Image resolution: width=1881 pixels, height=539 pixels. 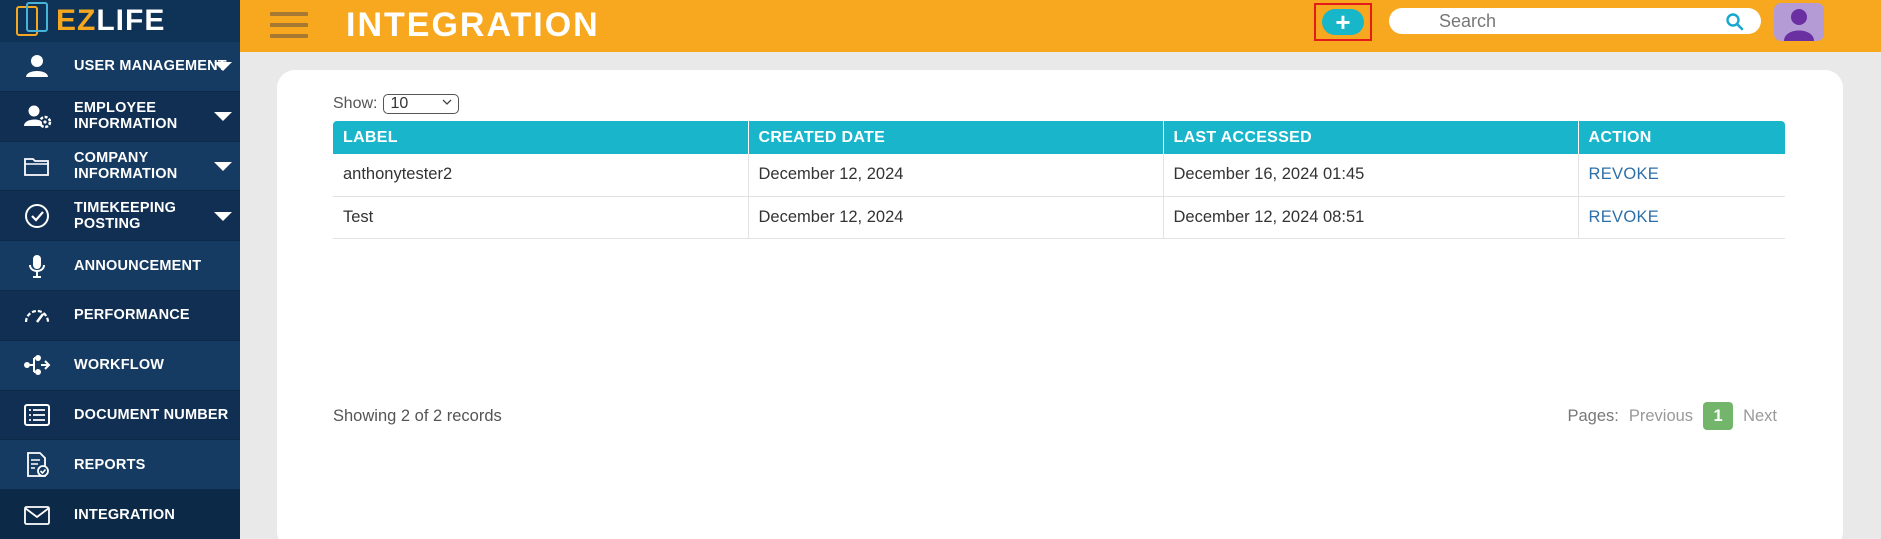 I want to click on cell-last-accessed: December 12, 2024 08:51, so click(x=1370, y=217).